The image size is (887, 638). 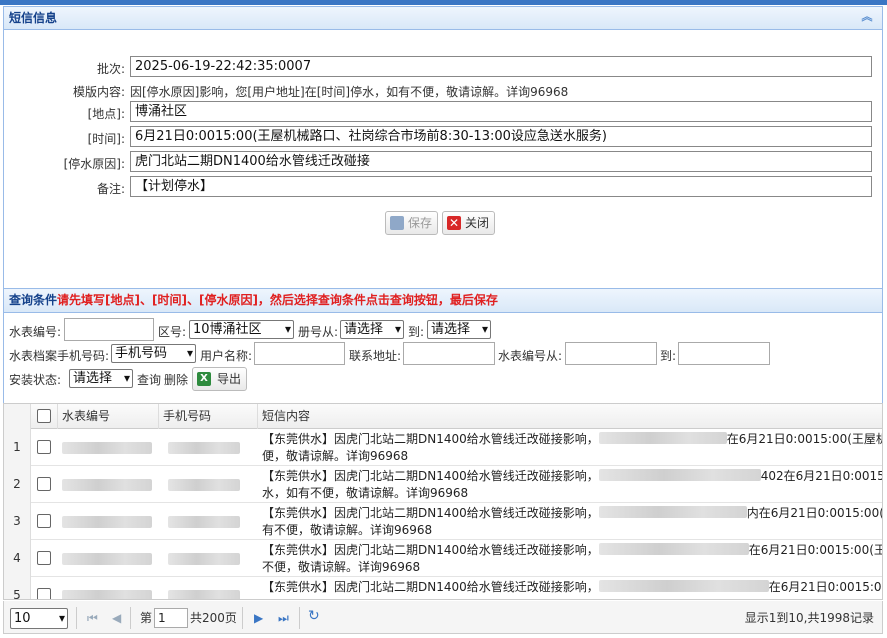 I want to click on template-label: 模版内容:, so click(x=98, y=92).